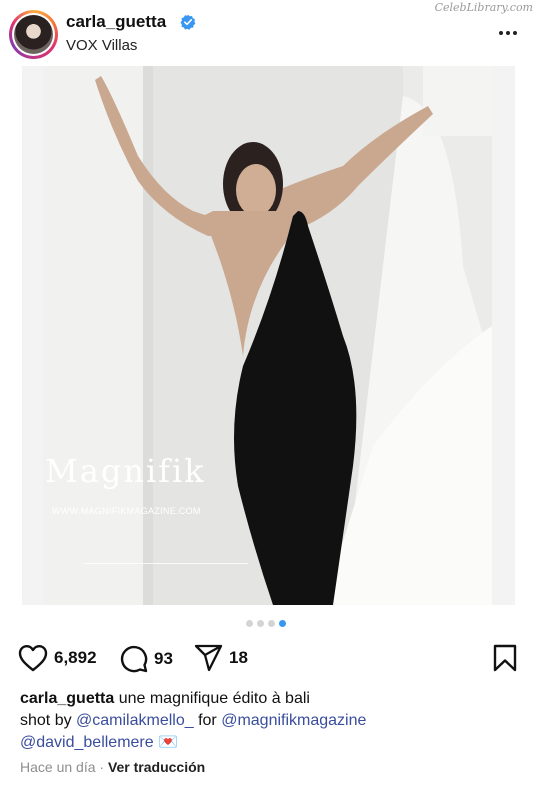  I want to click on like-button: 6,892, so click(57, 658).